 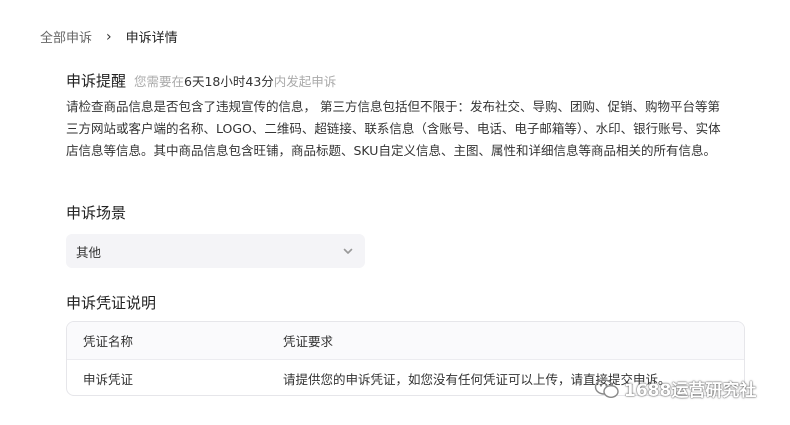 I want to click on appeal-scene-title: 申诉场景, so click(x=96, y=213).